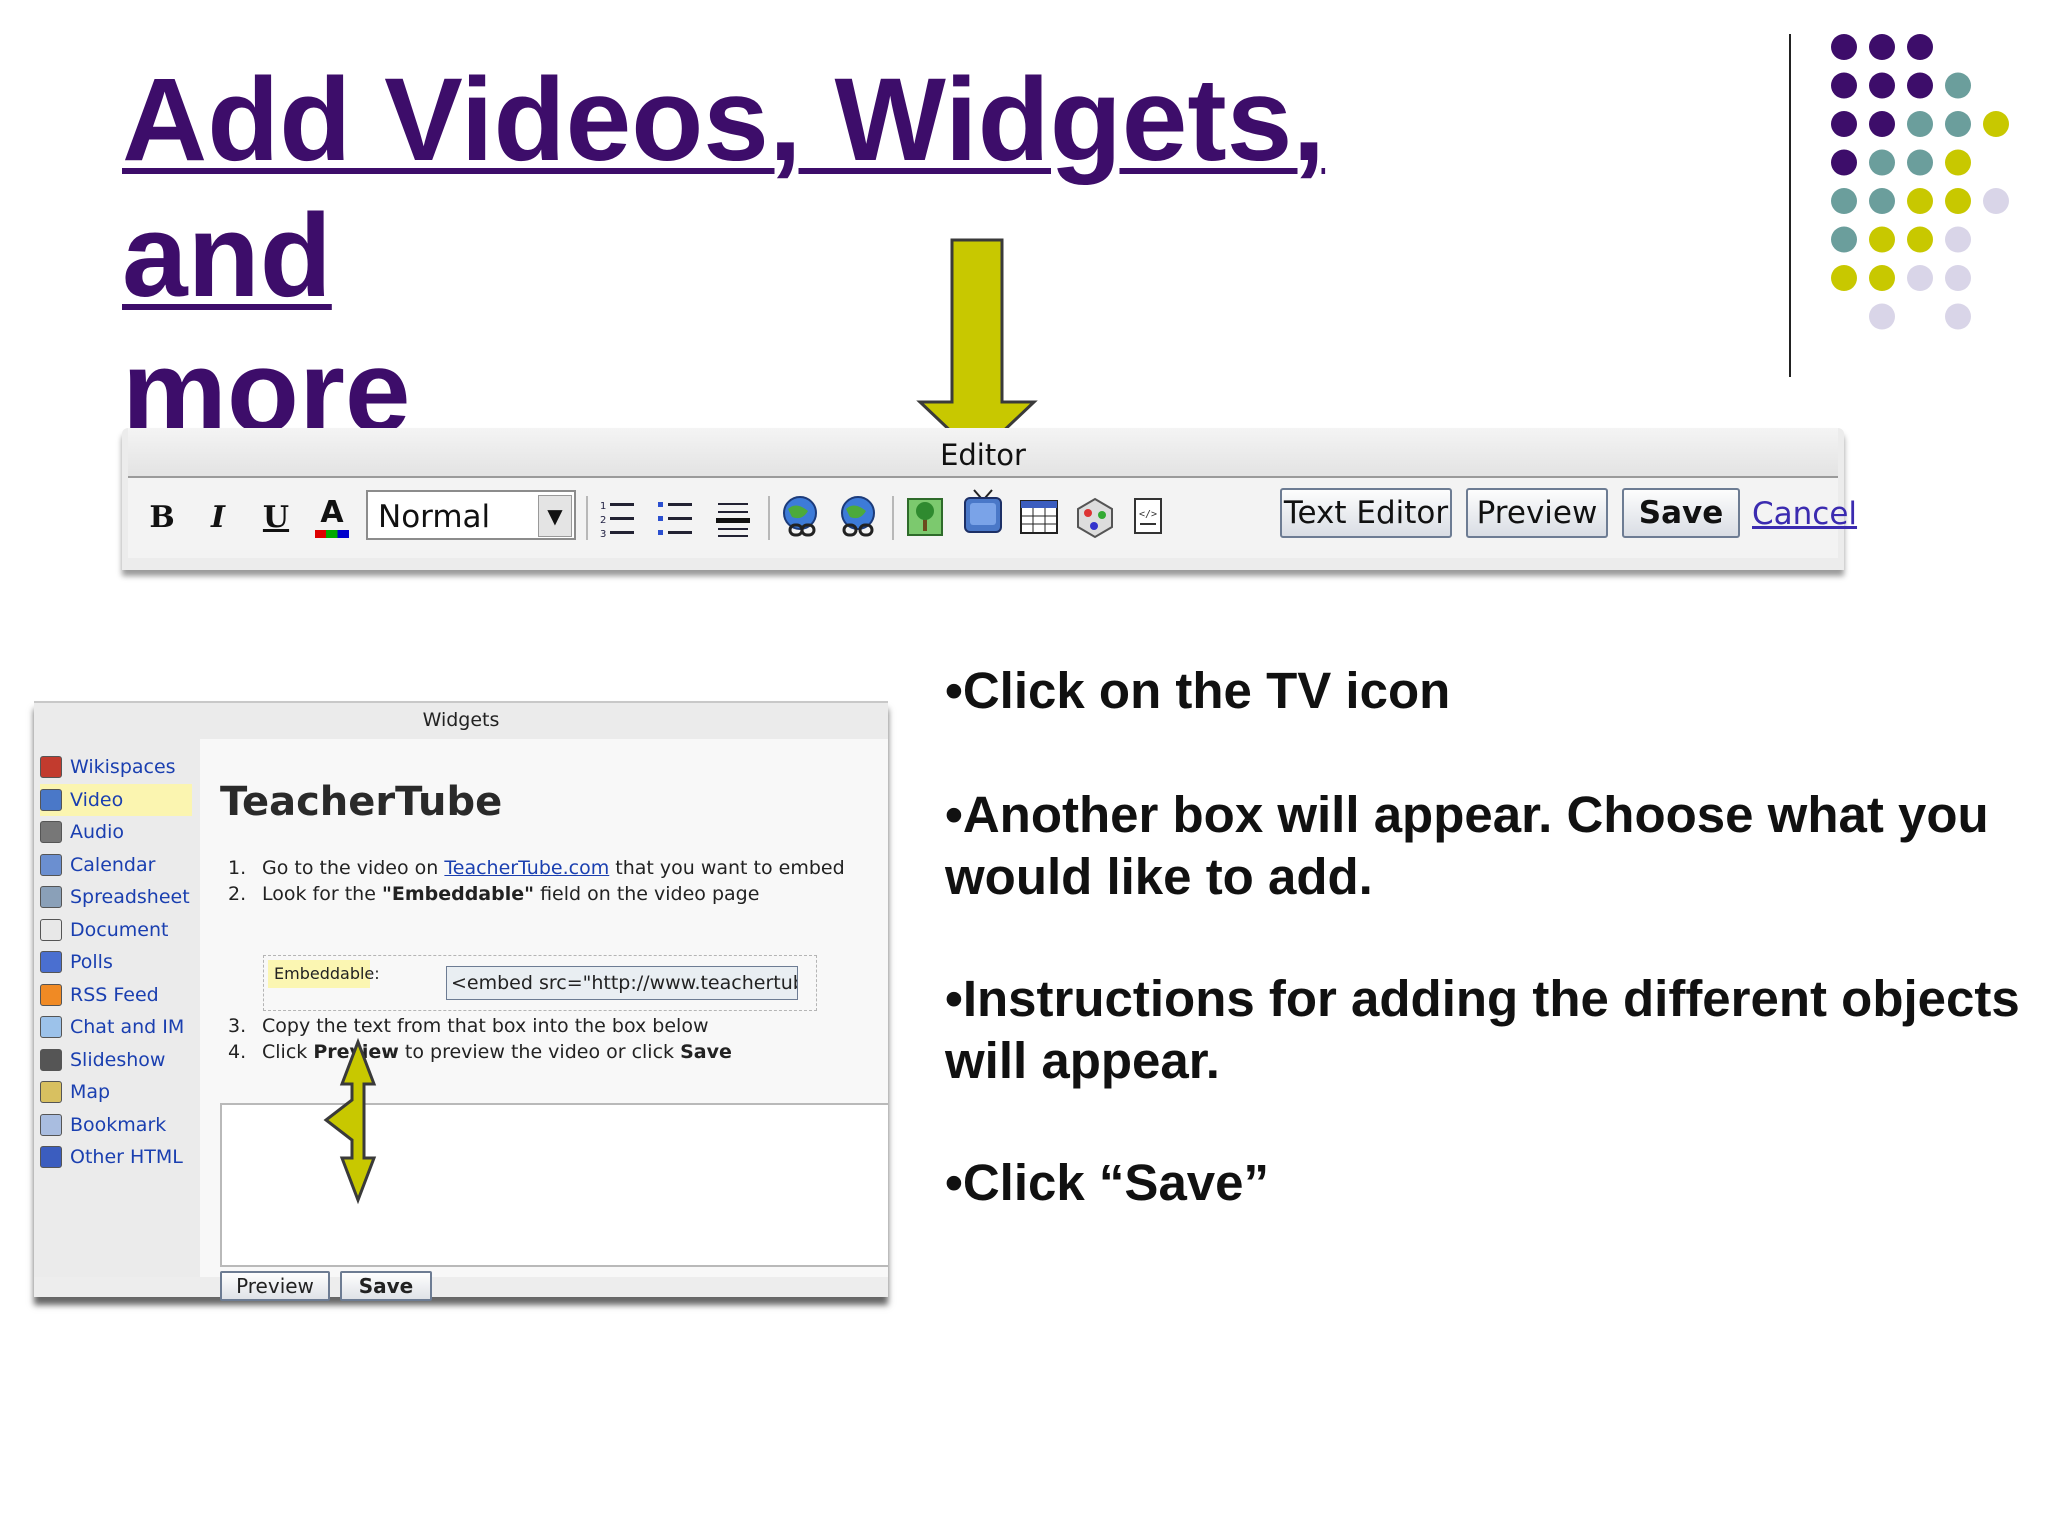 The image size is (2048, 1536). I want to click on widget-item-chat-and-im: Chat and IM, so click(116, 1027).